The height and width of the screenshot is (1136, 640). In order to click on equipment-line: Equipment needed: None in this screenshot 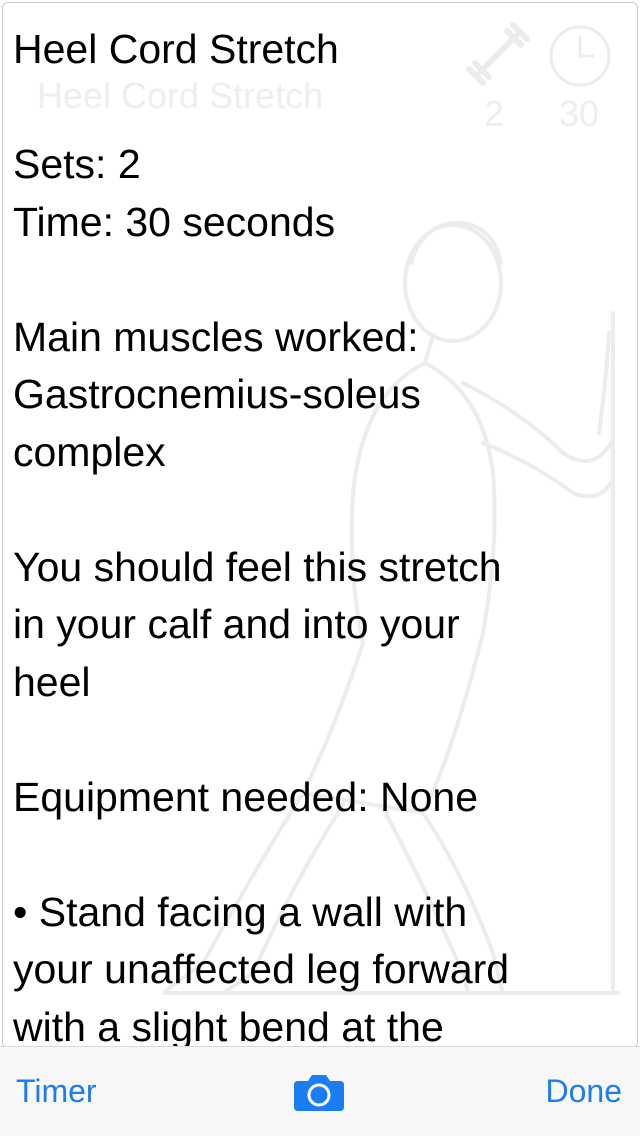, I will do `click(246, 796)`.